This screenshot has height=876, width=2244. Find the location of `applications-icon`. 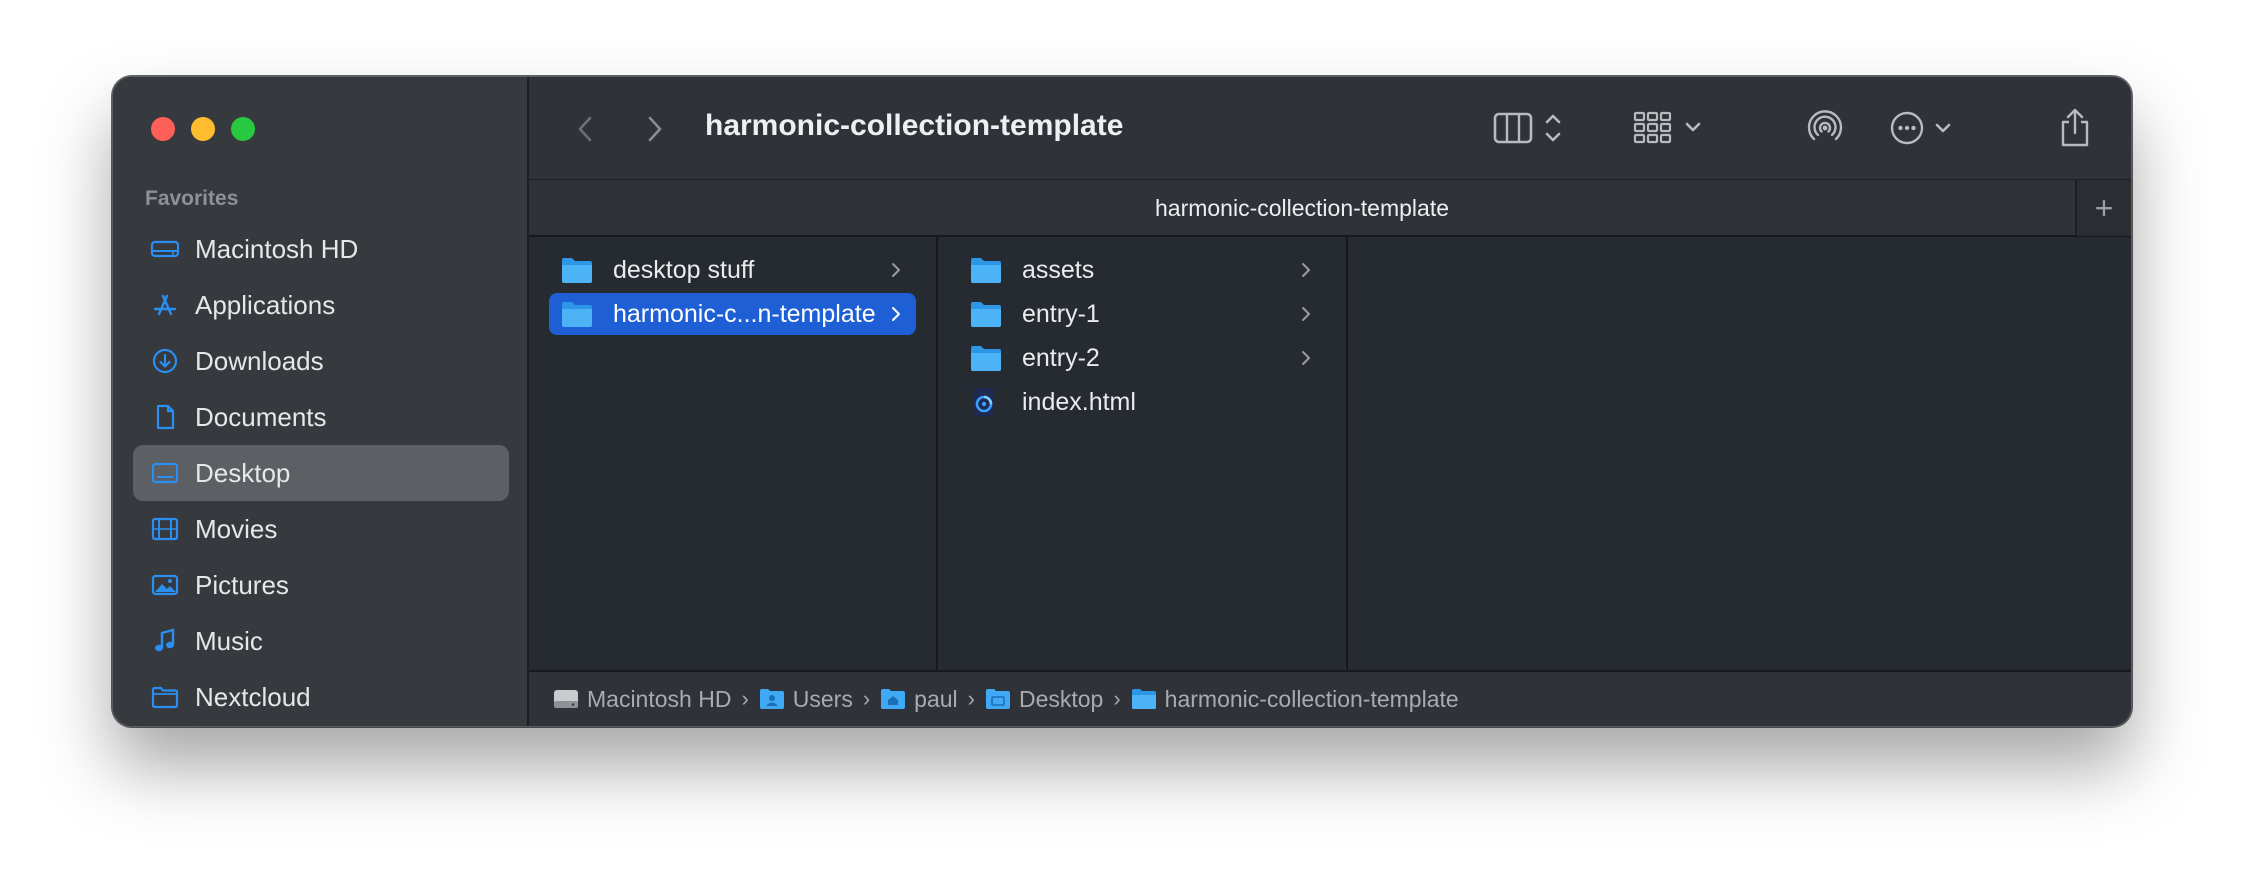

applications-icon is located at coordinates (165, 305).